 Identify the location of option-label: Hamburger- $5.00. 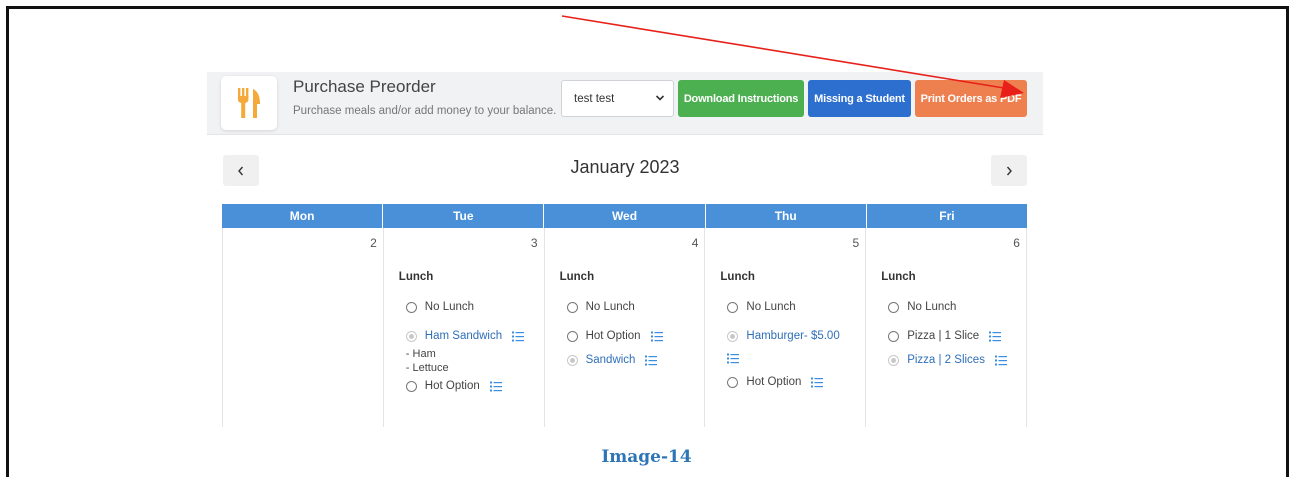
(793, 336).